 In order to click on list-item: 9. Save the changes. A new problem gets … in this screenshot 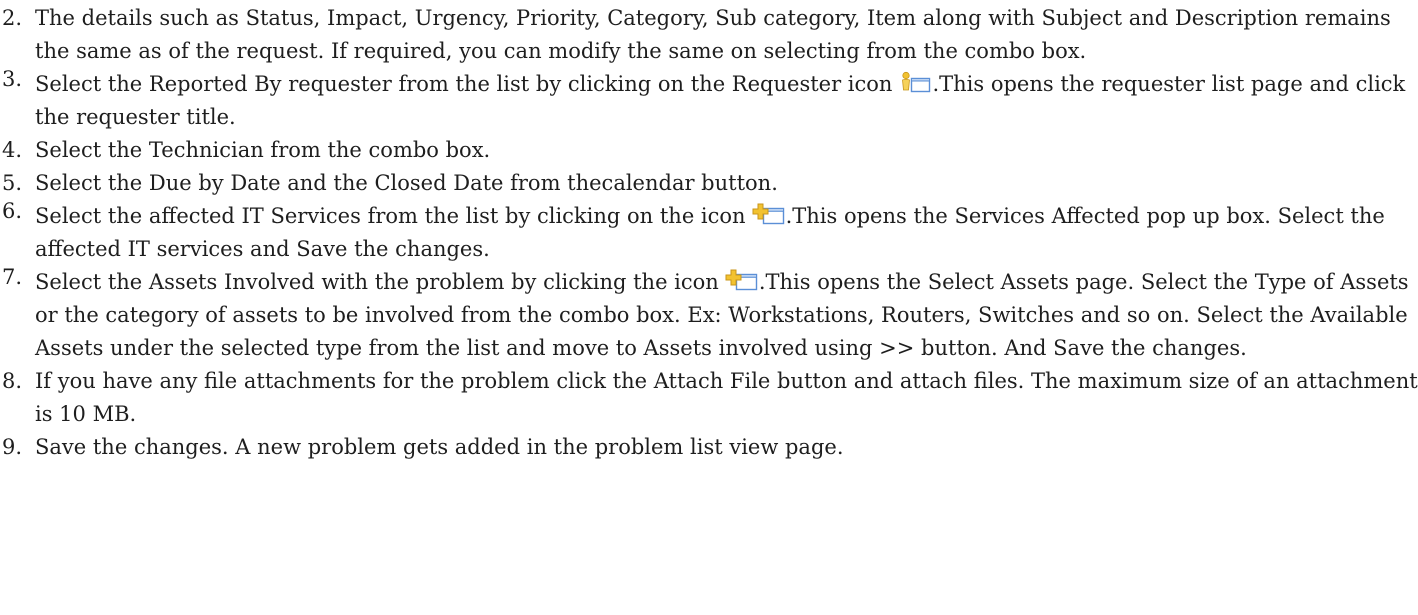, I will do `click(709, 447)`.